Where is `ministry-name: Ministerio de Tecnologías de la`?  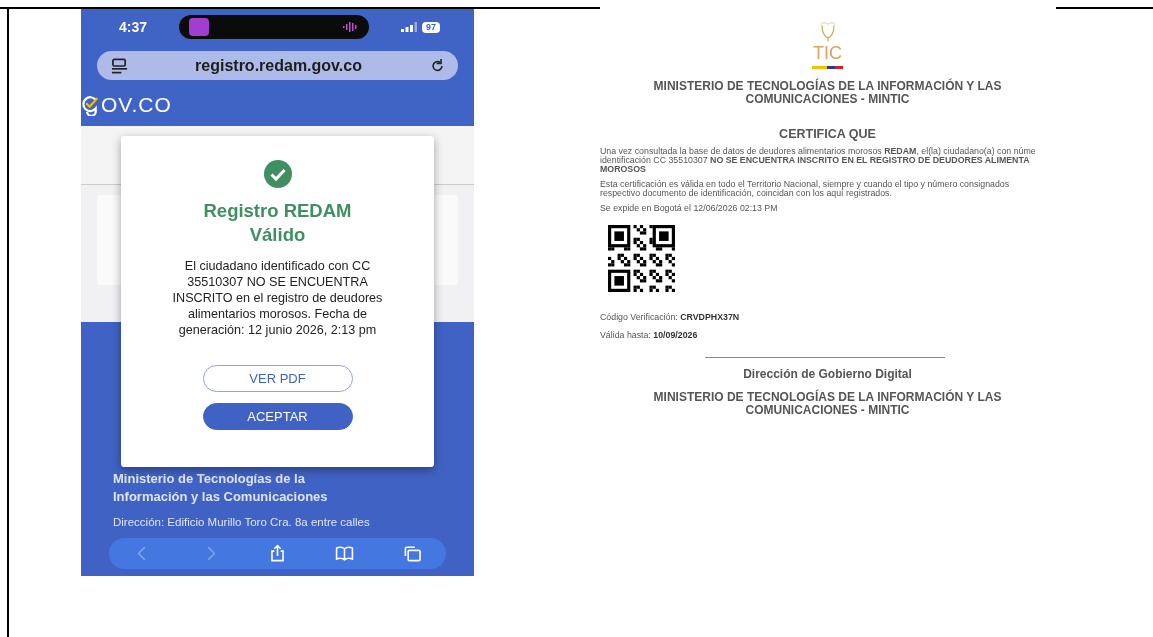
ministry-name: Ministerio de Tecnologías de la is located at coordinates (209, 479).